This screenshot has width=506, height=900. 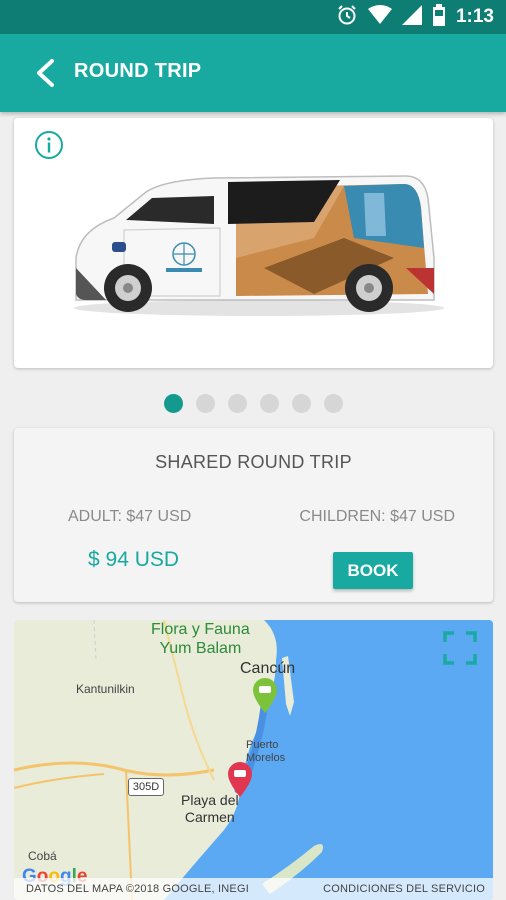 I want to click on battery-icon, so click(x=439, y=17).